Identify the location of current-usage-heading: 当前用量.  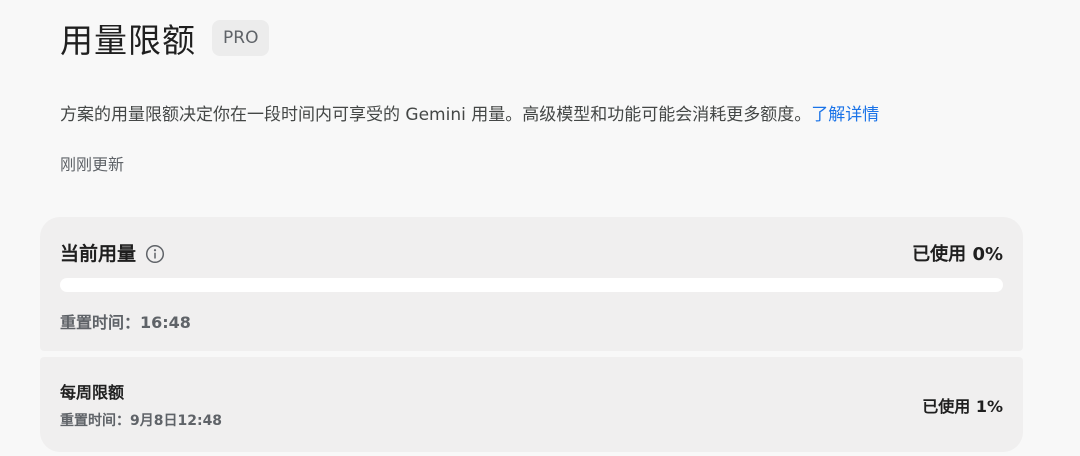
(112, 252).